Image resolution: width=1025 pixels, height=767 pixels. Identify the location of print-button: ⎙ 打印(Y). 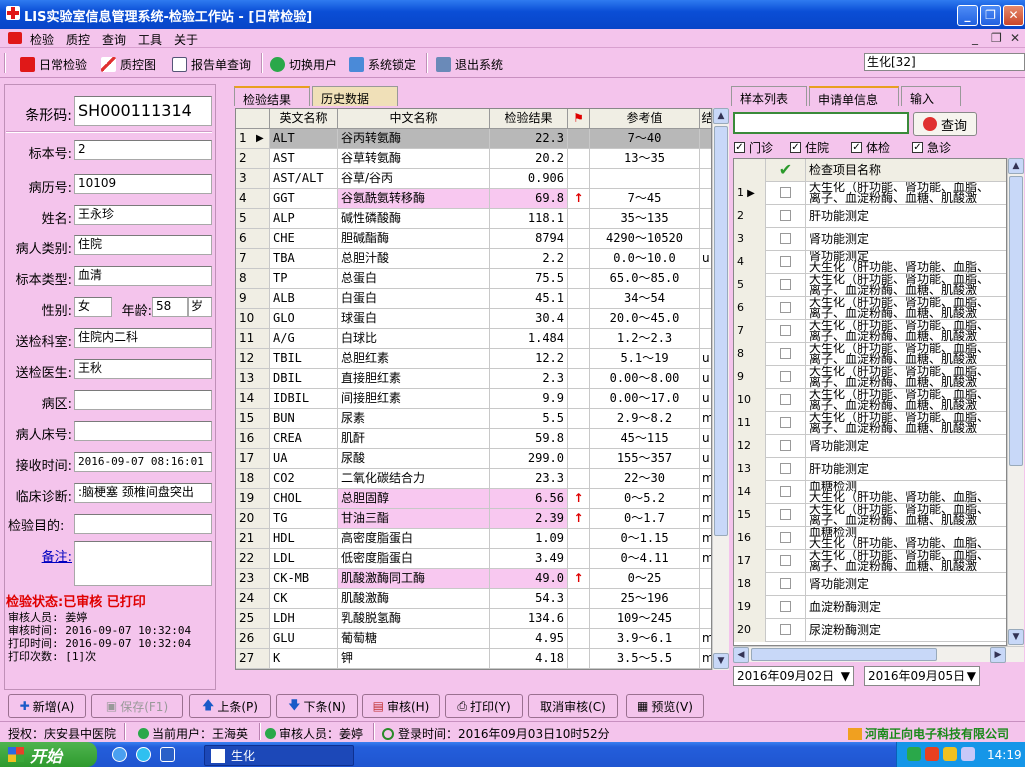
(484, 706).